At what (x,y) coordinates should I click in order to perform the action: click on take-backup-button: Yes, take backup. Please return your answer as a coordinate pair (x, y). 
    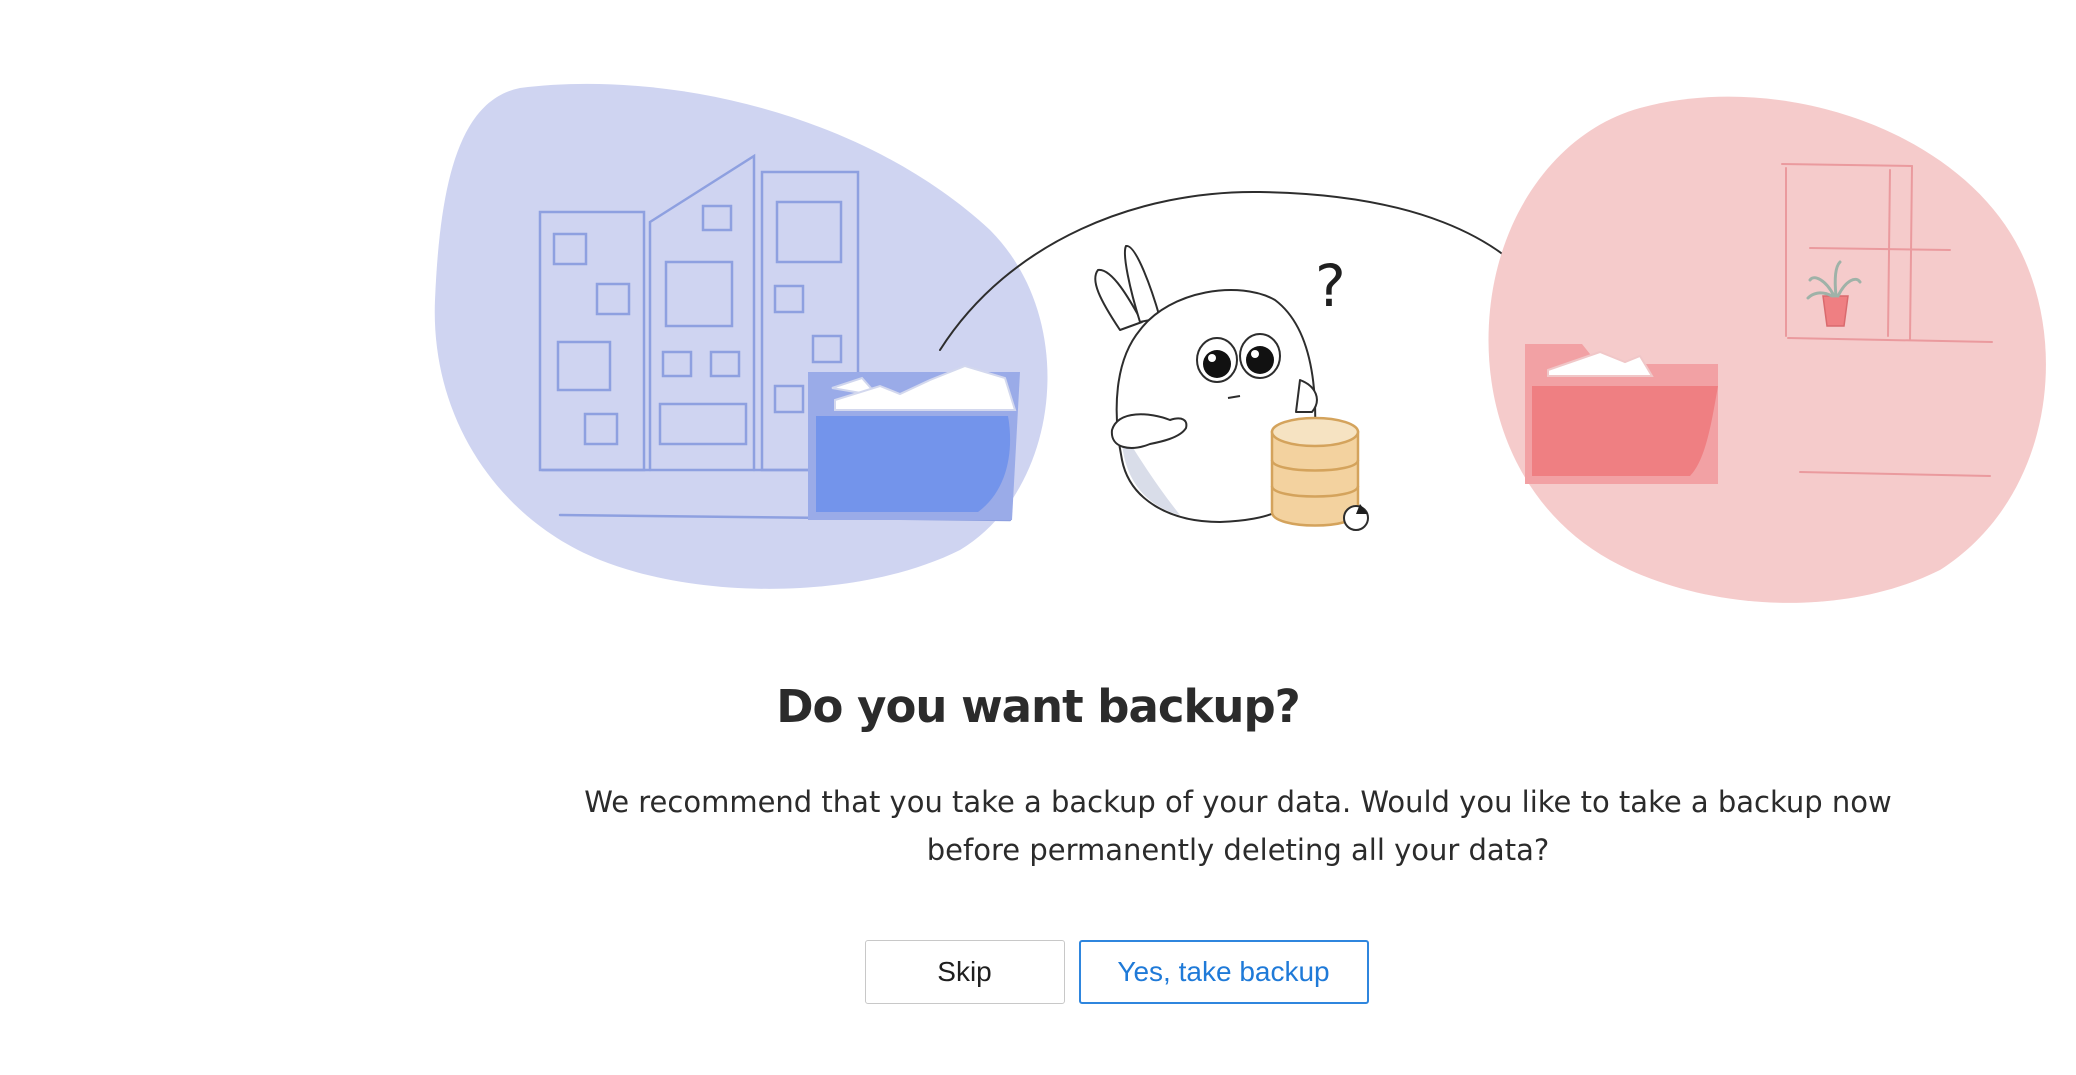
    Looking at the image, I should click on (1223, 972).